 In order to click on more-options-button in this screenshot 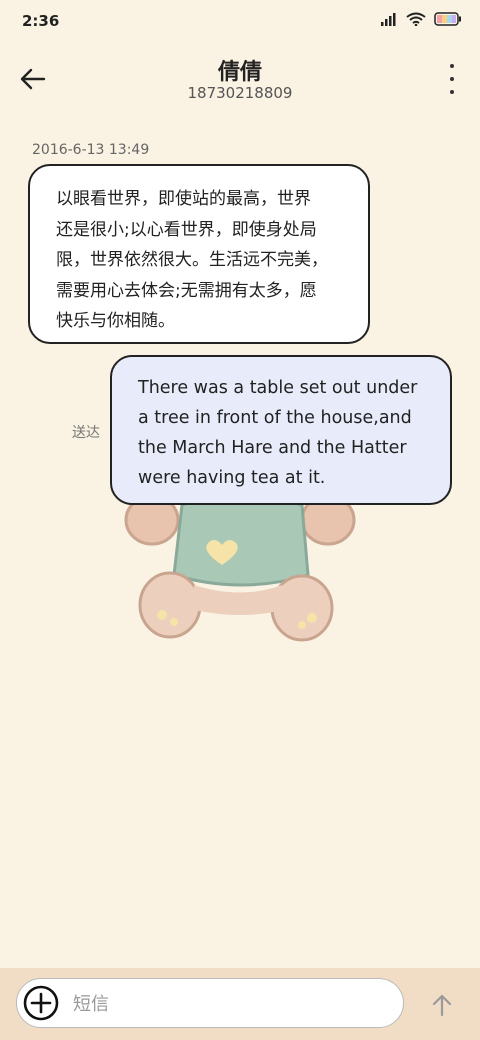, I will do `click(452, 79)`.